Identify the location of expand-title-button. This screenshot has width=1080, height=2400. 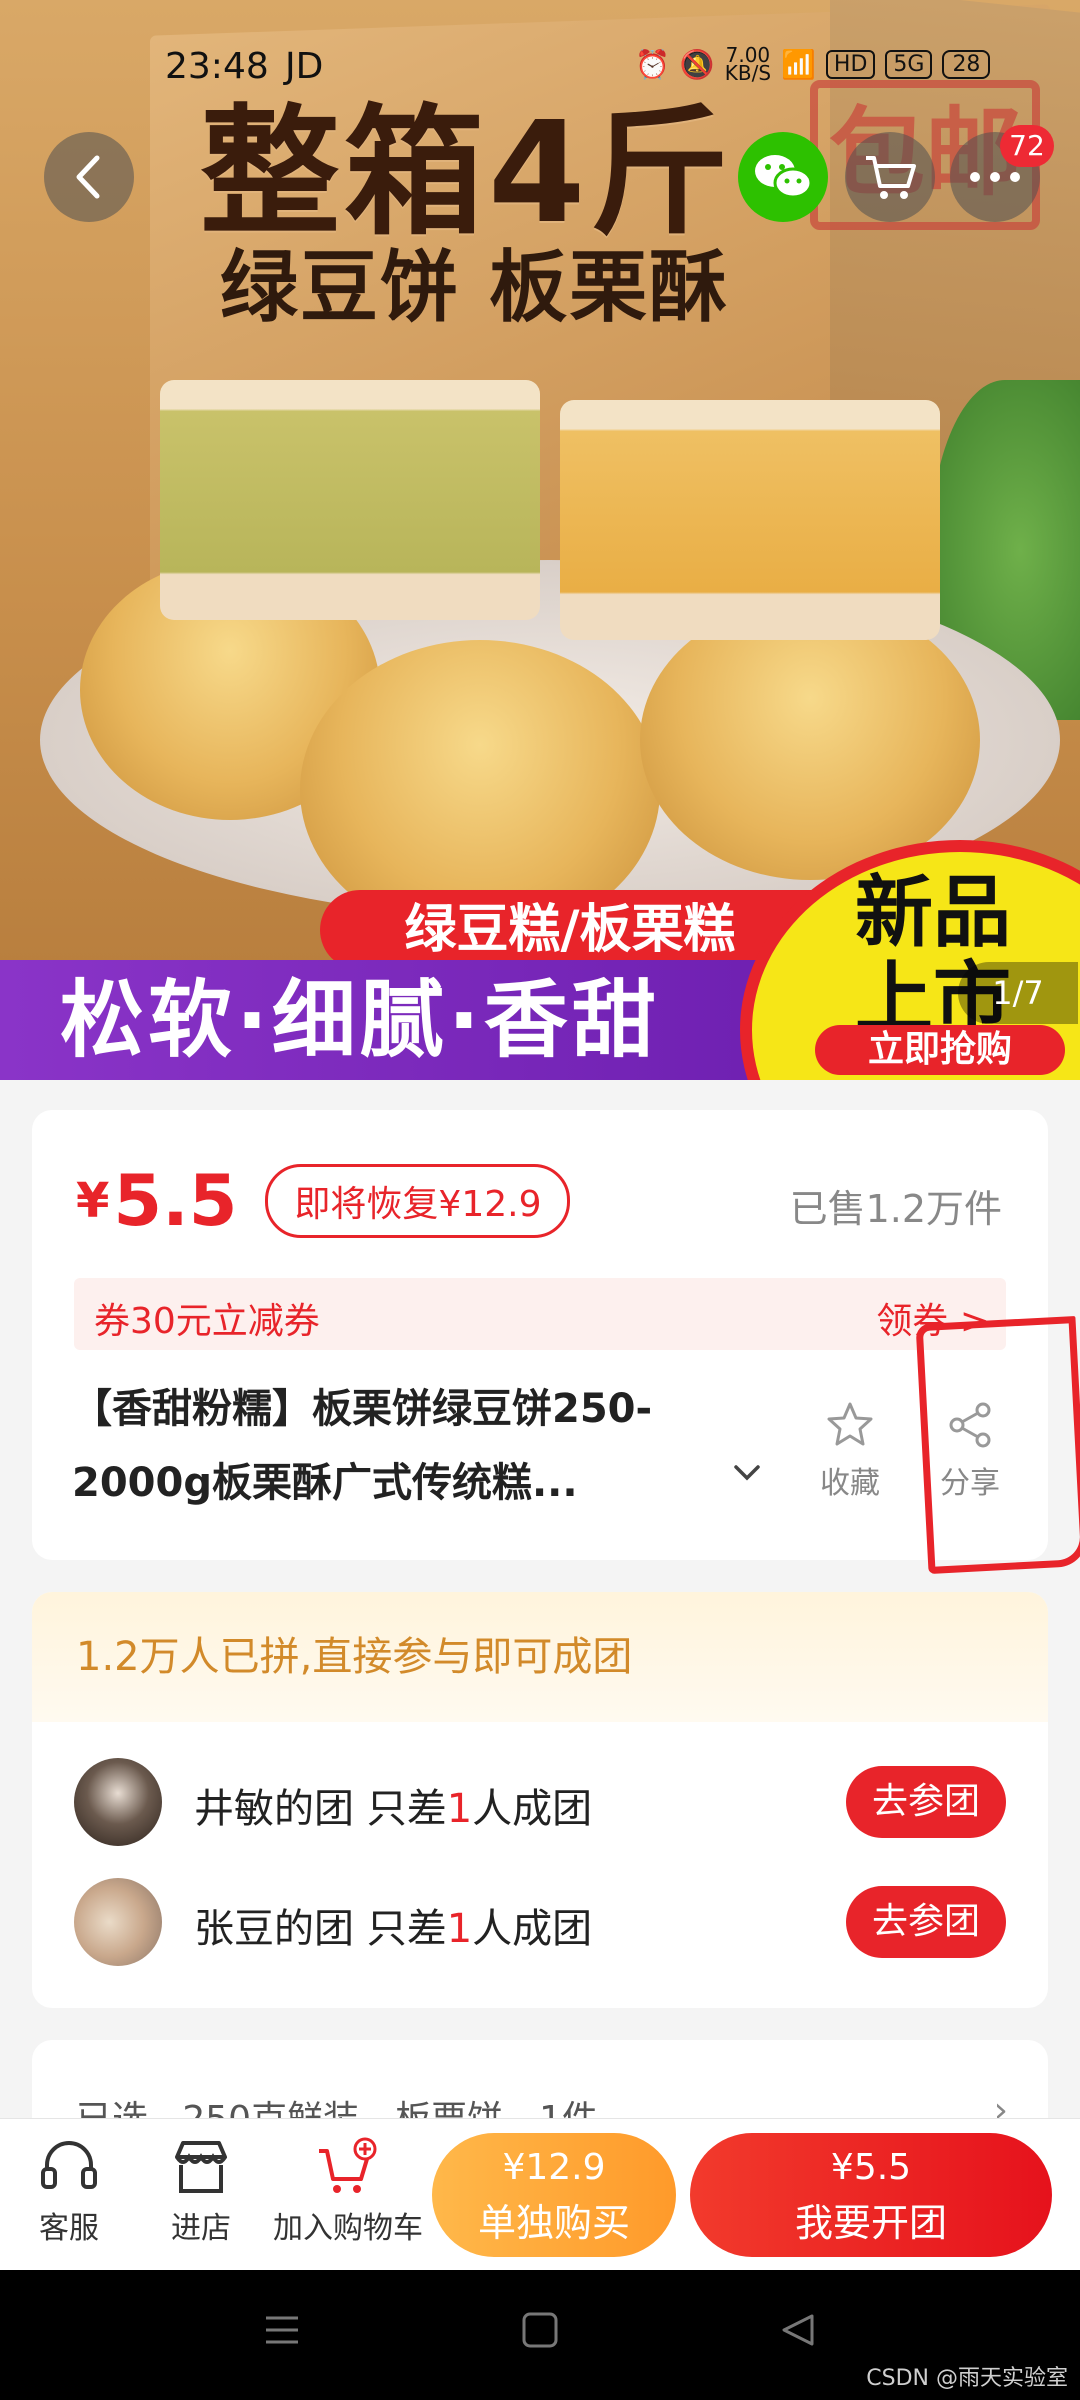
(747, 1472).